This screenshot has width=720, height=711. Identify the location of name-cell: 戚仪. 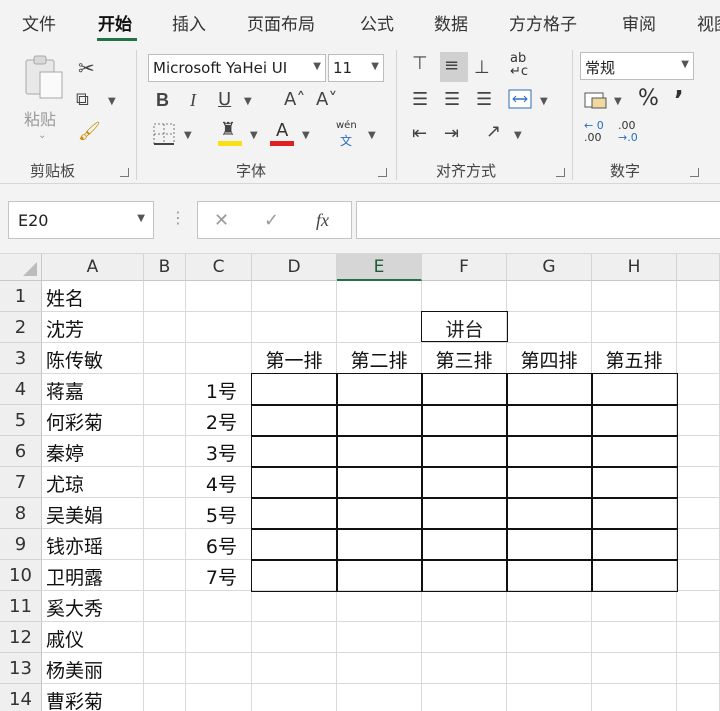
(93, 637).